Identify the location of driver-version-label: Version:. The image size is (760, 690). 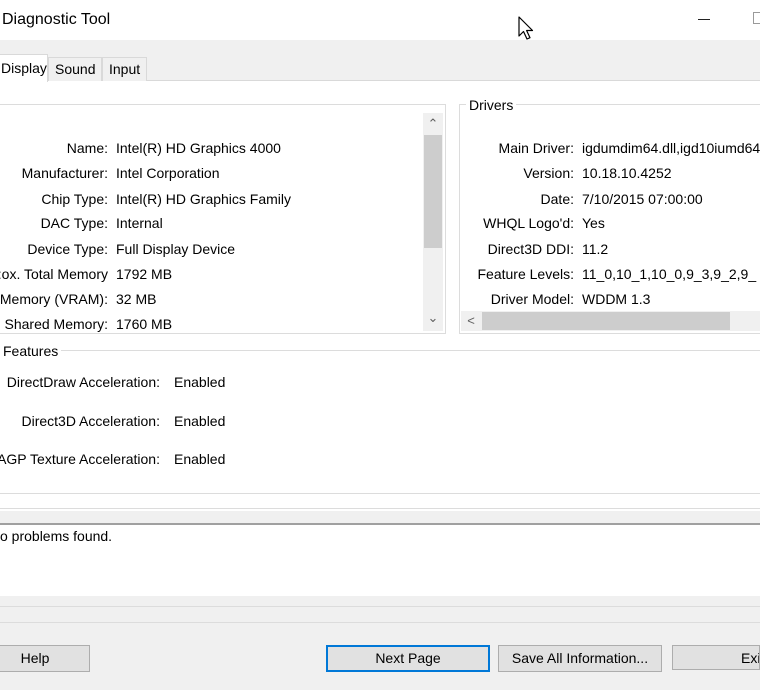
(548, 173).